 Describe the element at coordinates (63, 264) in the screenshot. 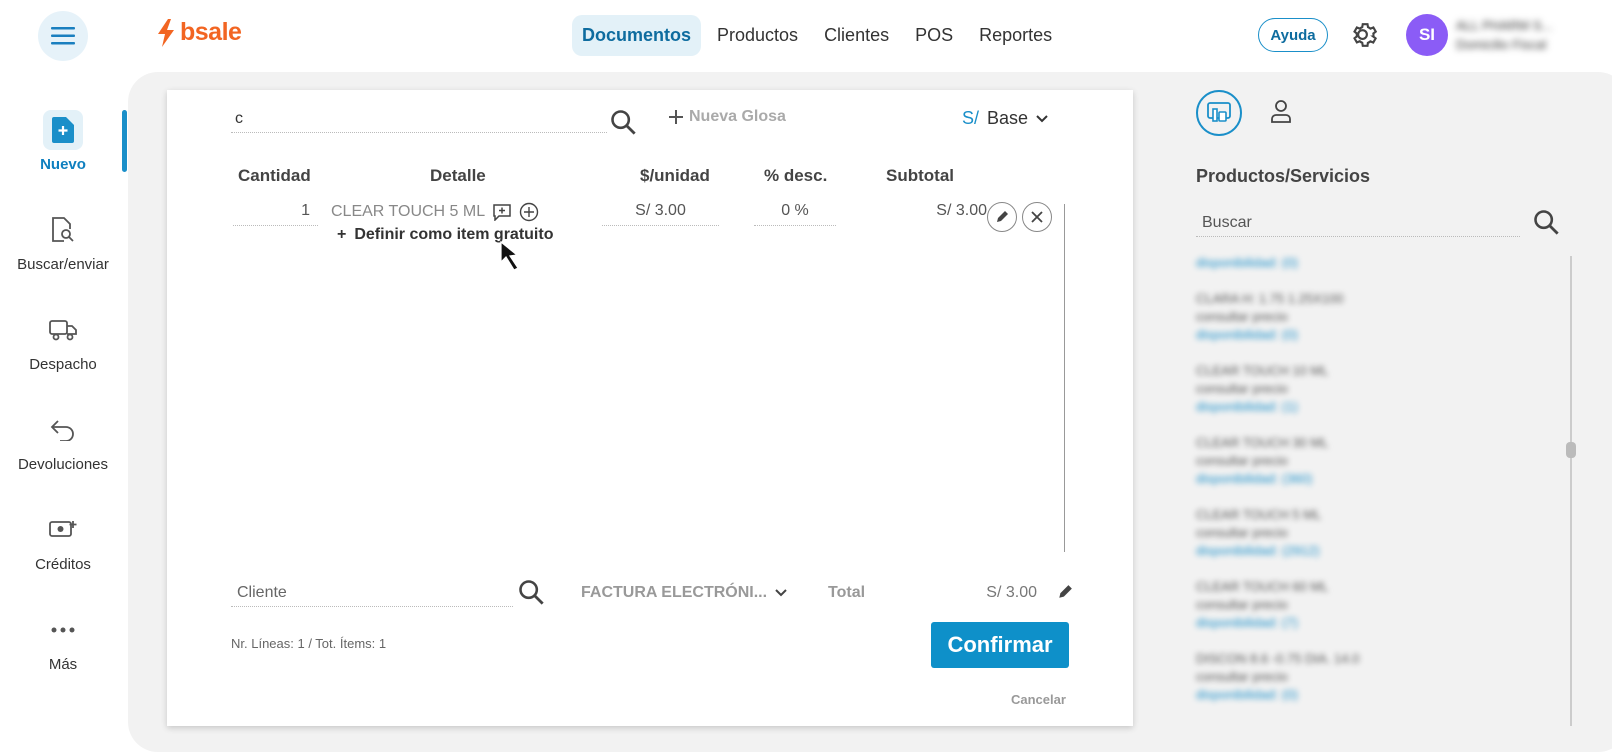

I see `sidebar-item-label: Buscar/enviar` at that location.